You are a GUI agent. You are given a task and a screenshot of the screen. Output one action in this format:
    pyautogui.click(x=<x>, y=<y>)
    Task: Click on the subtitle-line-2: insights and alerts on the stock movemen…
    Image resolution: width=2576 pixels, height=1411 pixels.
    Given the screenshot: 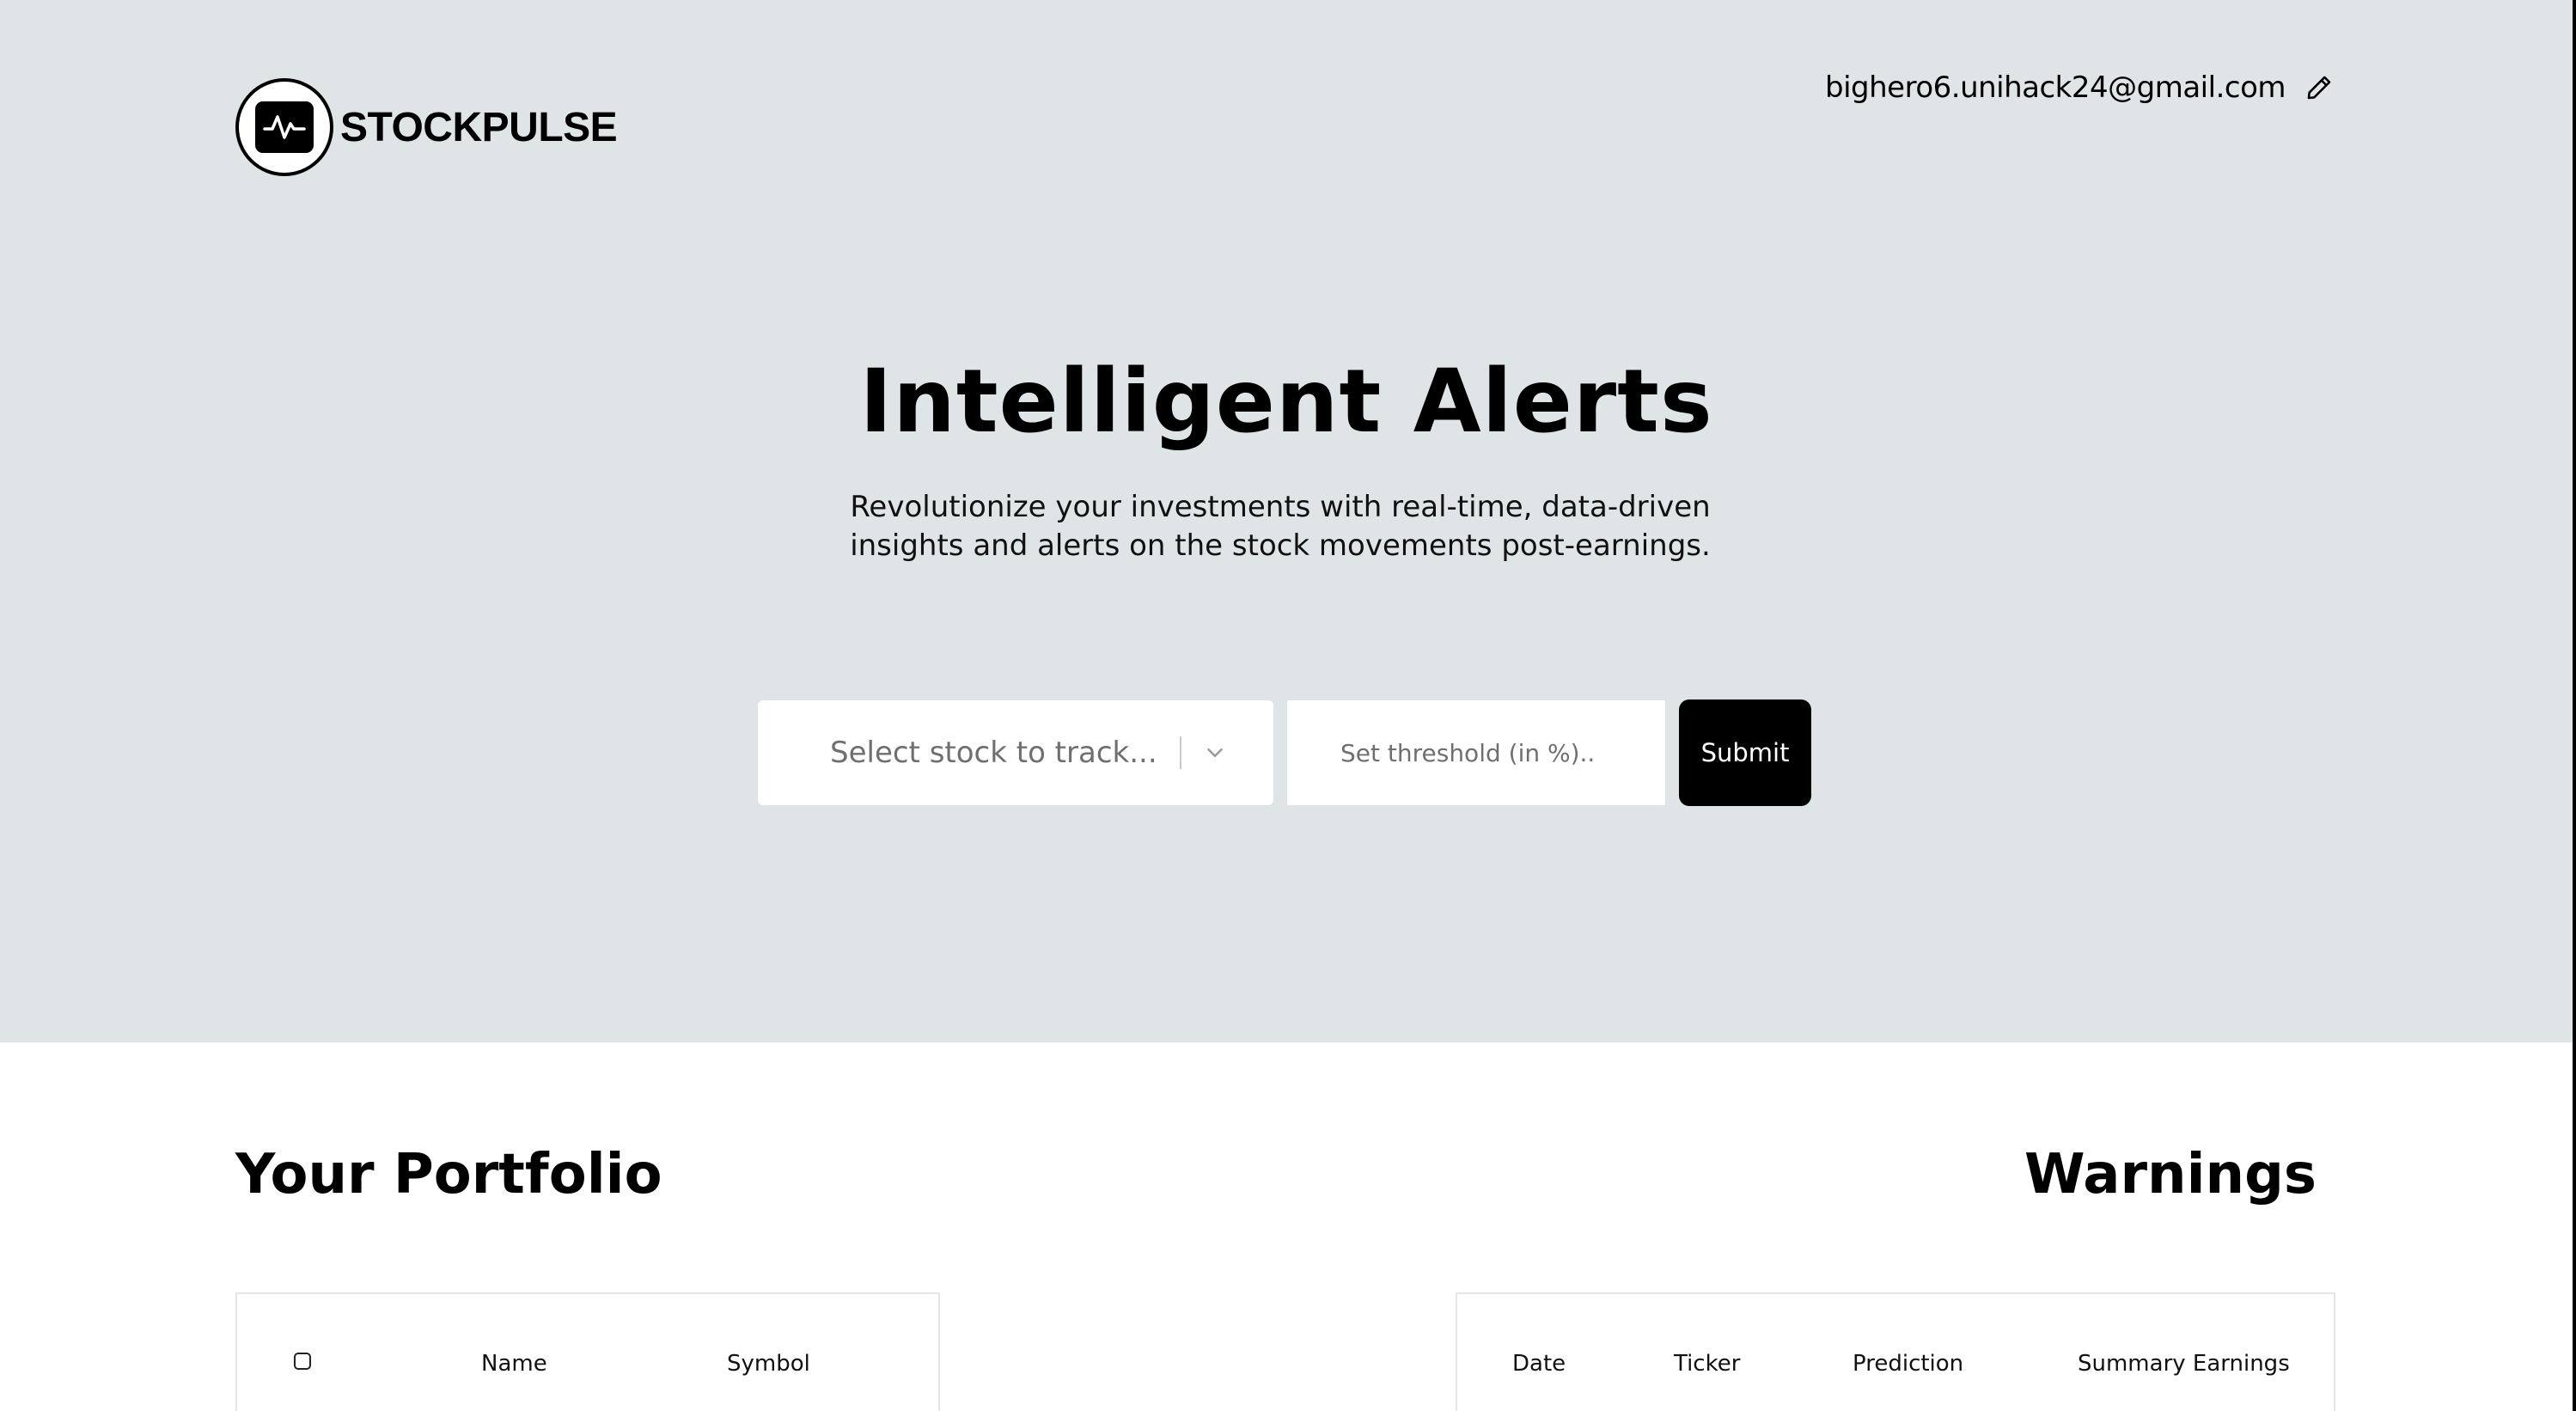 What is the action you would take?
    pyautogui.click(x=1280, y=546)
    